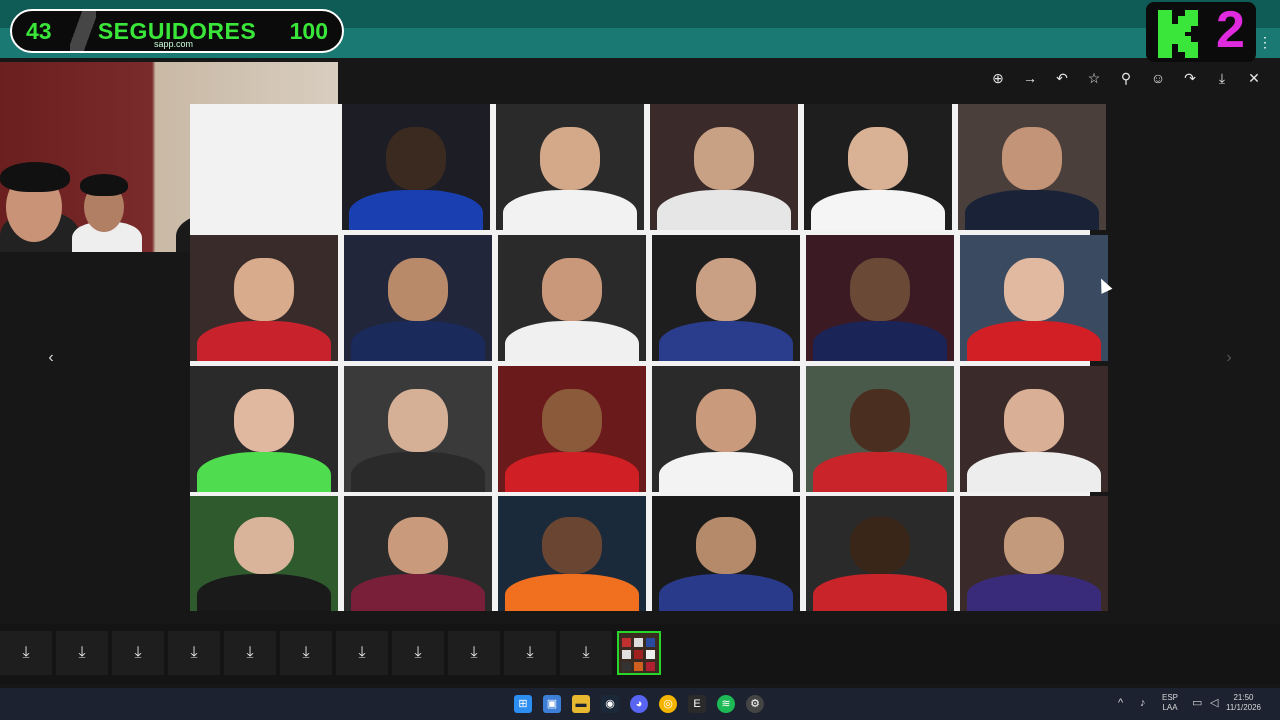 The width and height of the screenshot is (1280, 720). I want to click on network-icon: ▭, so click(1197, 703).